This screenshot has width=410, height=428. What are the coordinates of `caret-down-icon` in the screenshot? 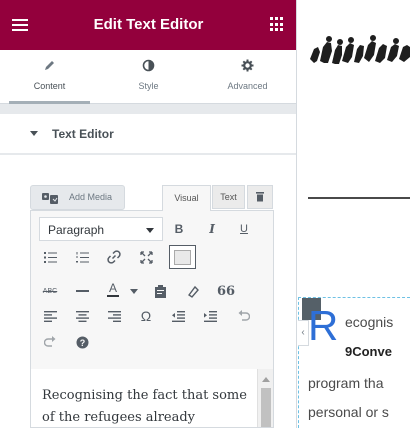 It's located at (34, 133).